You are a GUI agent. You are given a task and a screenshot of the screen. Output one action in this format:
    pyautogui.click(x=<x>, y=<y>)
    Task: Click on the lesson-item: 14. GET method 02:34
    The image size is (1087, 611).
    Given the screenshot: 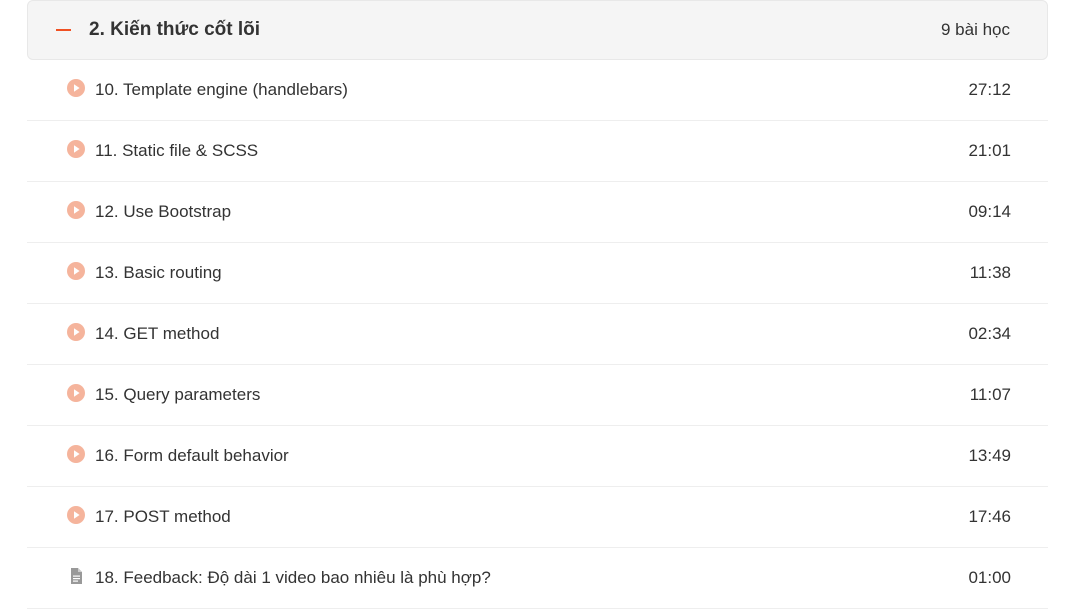 What is the action you would take?
    pyautogui.click(x=537, y=334)
    